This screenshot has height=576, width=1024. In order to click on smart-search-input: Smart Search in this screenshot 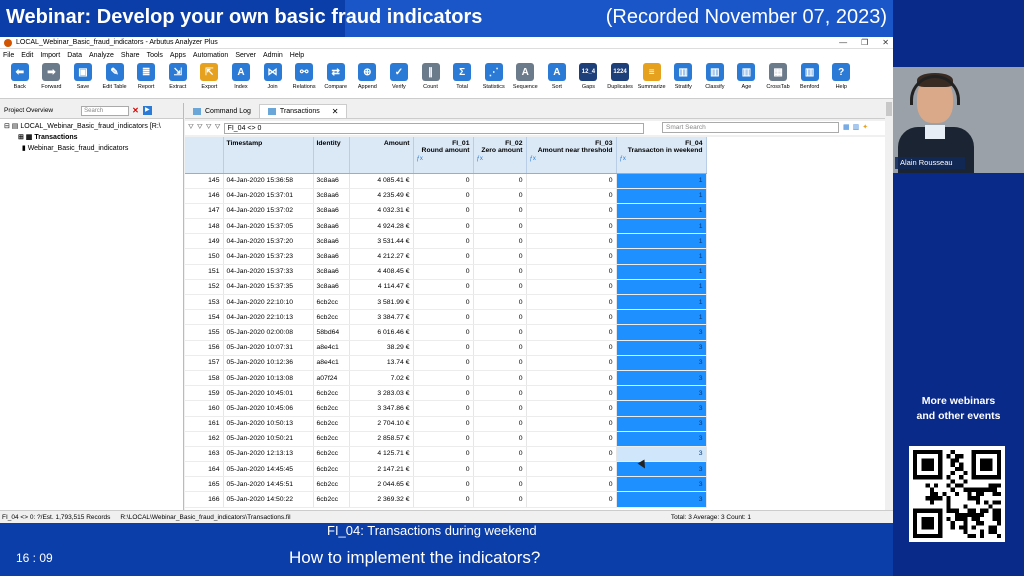, I will do `click(750, 127)`.